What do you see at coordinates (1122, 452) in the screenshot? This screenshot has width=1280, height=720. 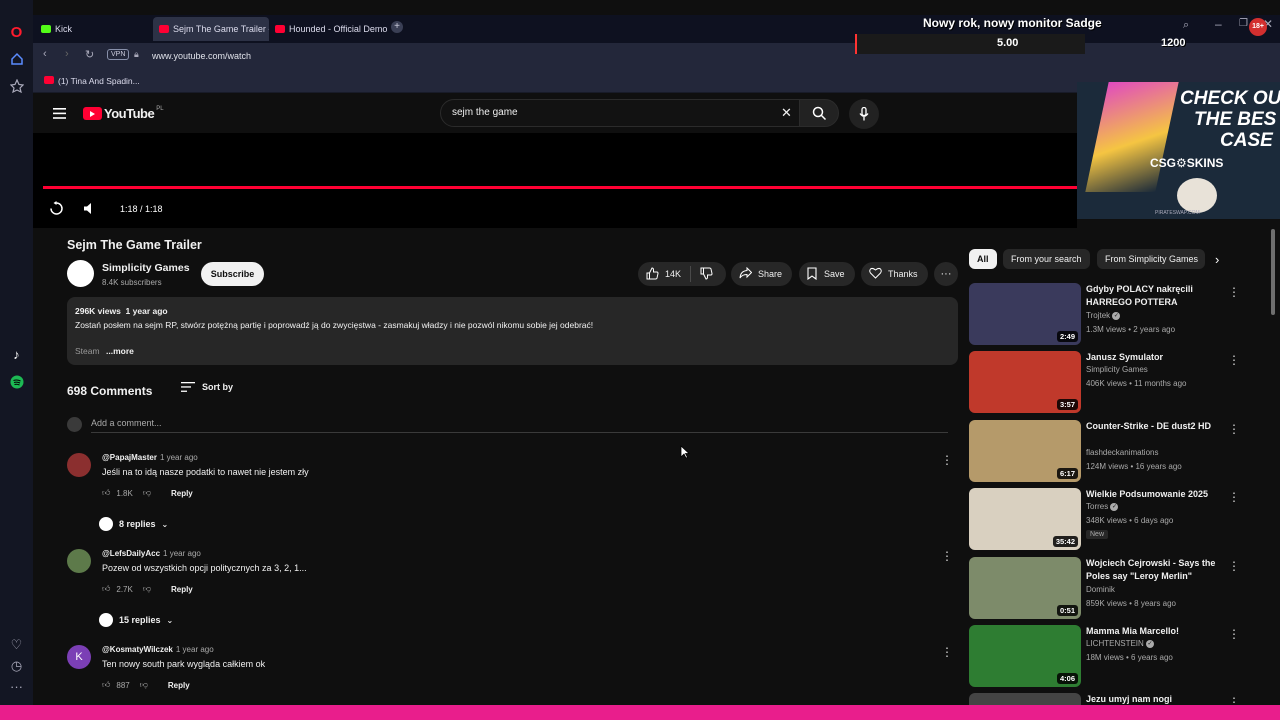 I see `recommendation-channel: flashdeckanimations` at bounding box center [1122, 452].